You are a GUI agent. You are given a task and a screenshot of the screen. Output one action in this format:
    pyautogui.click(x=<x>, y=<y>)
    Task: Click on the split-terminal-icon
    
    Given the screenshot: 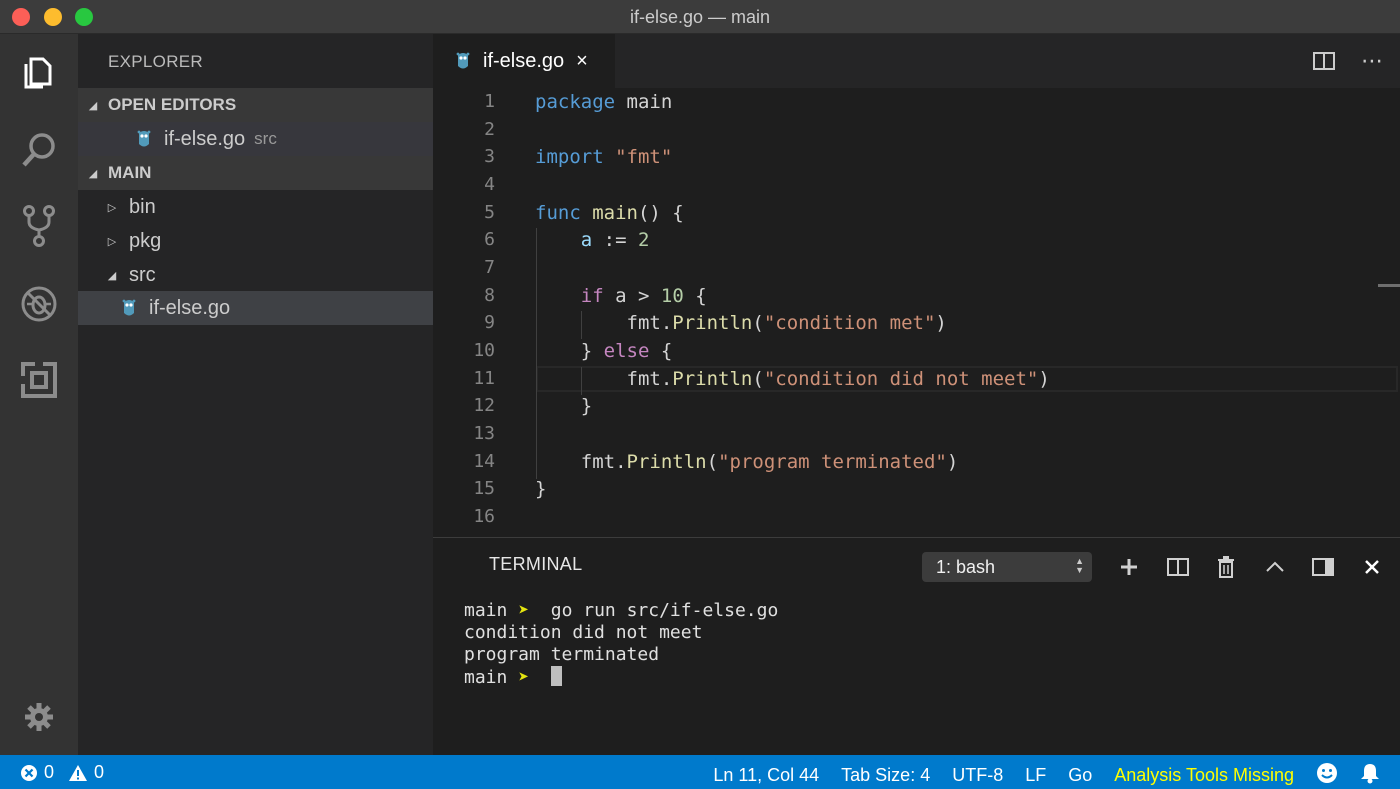 What is the action you would take?
    pyautogui.click(x=1178, y=567)
    